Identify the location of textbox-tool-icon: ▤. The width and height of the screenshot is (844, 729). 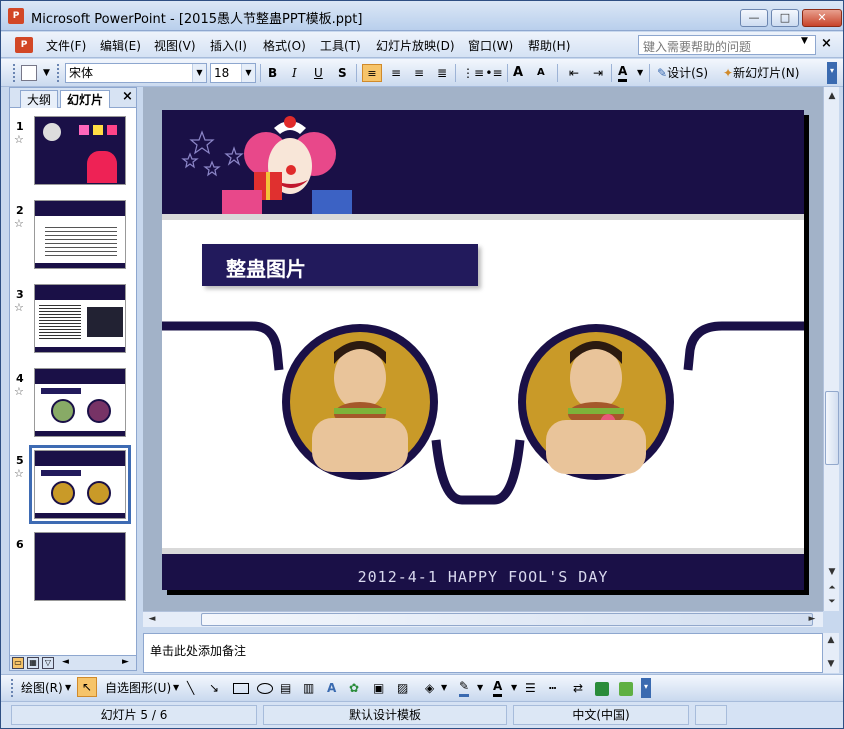
(285, 688).